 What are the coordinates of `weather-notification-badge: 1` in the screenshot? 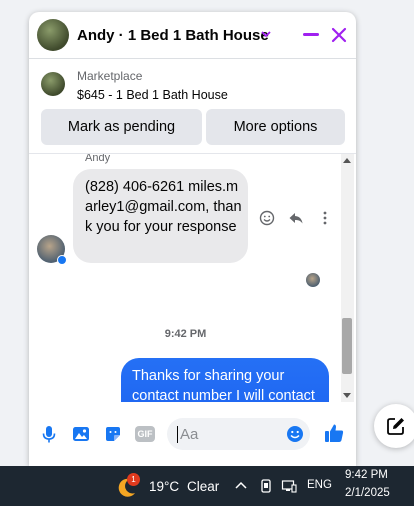 It's located at (133, 479).